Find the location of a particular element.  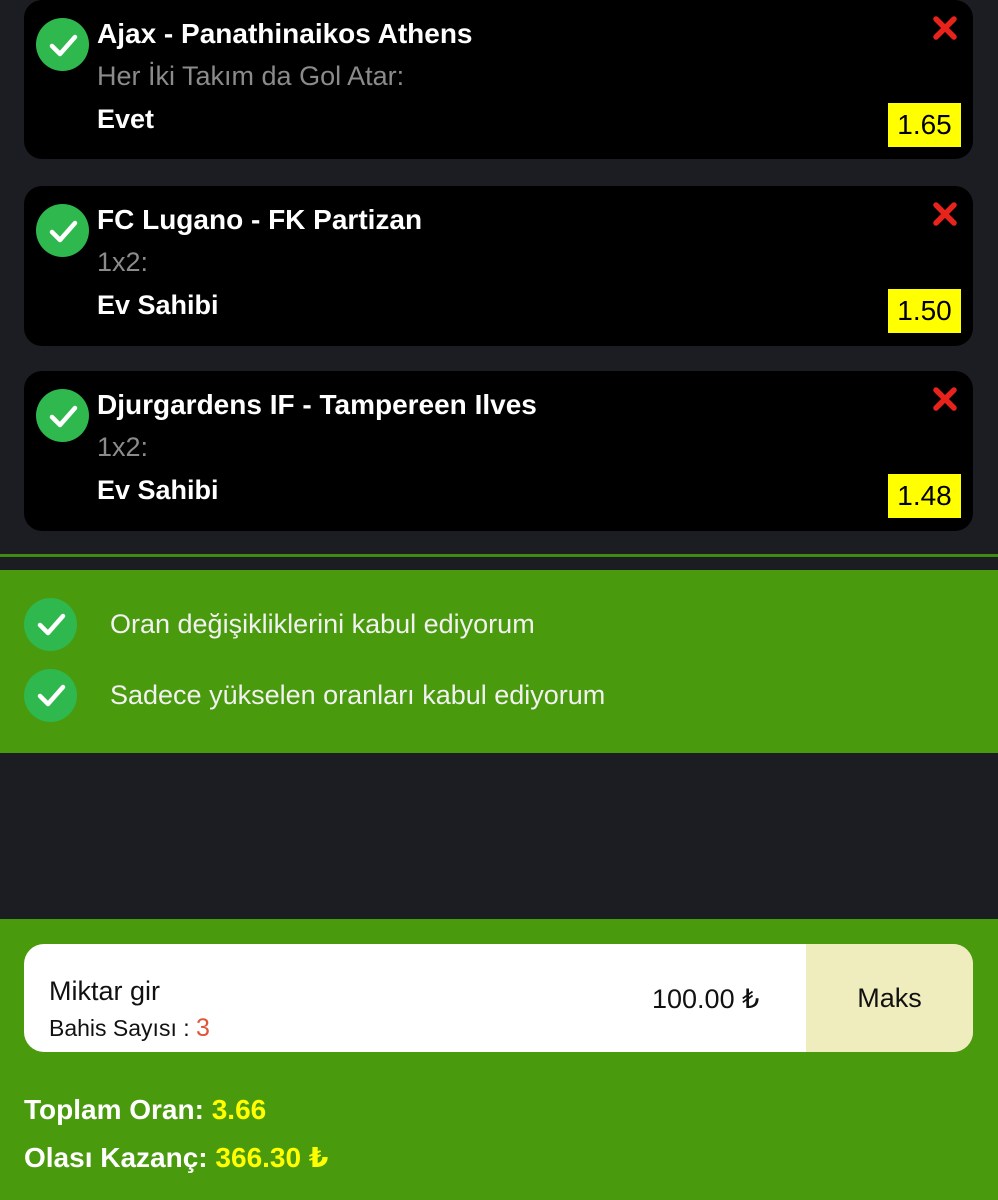

total-odds-value: 3.66 is located at coordinates (239, 1109).